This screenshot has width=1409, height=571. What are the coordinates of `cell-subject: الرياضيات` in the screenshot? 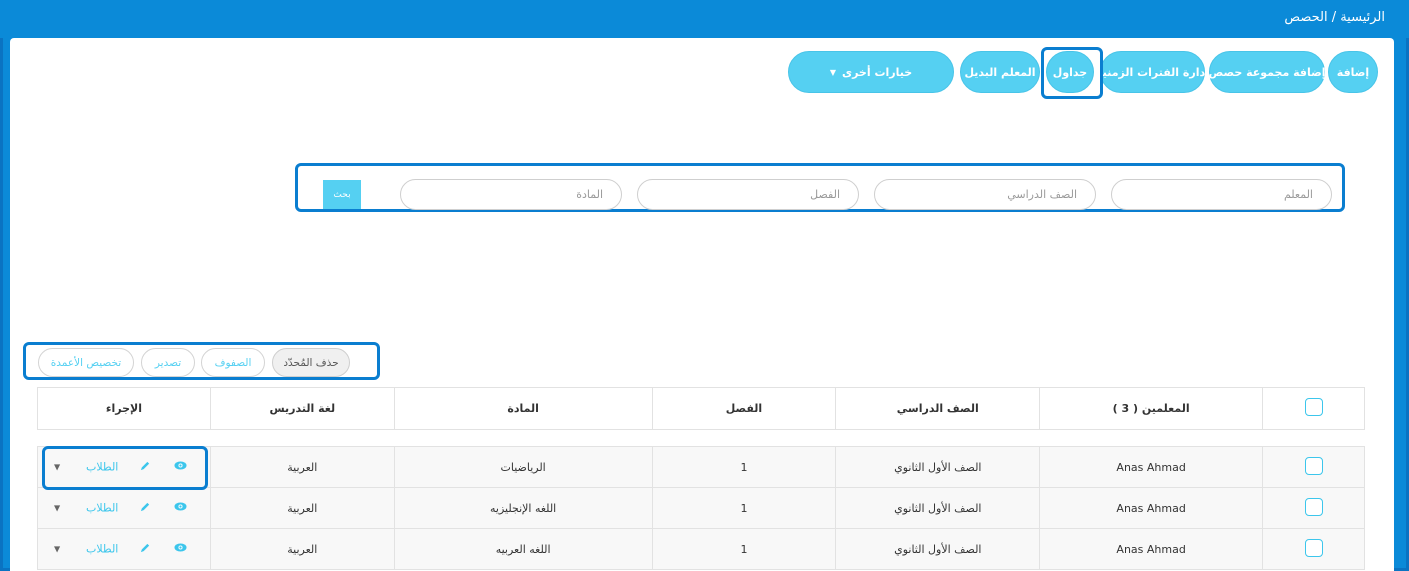 It's located at (523, 467).